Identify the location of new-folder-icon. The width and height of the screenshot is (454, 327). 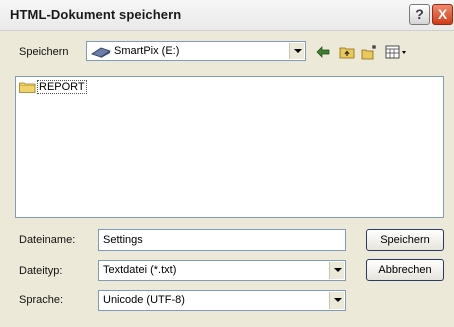
(369, 52).